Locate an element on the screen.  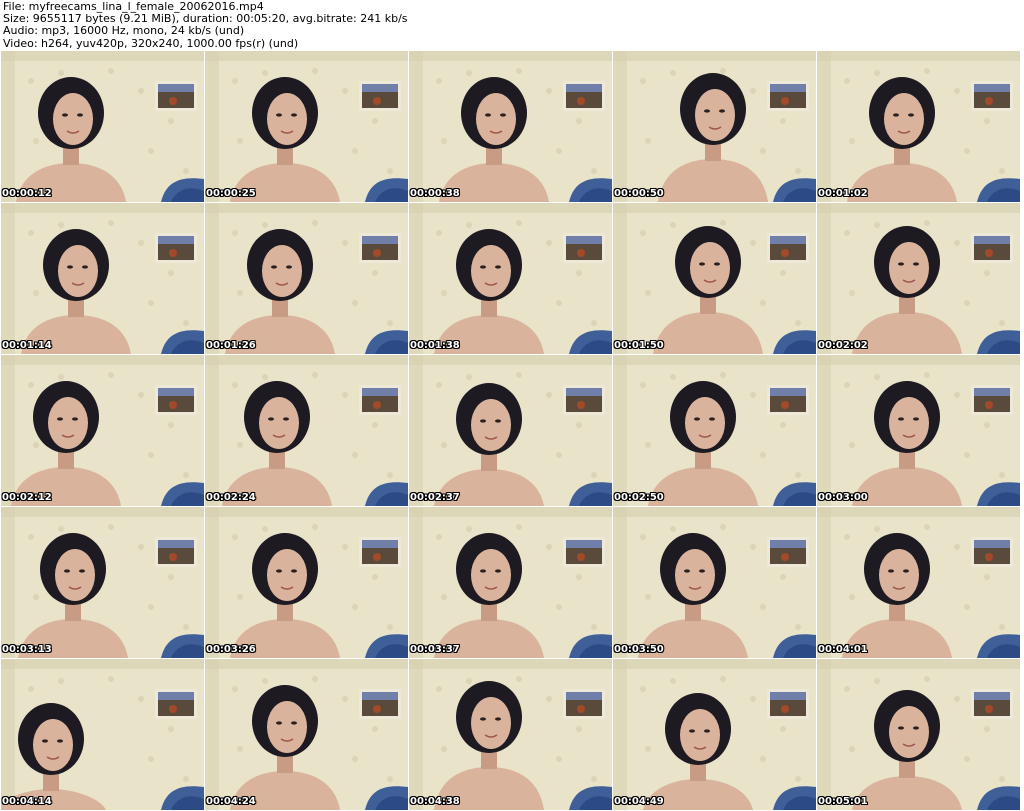
video-thumbnail: 00:04:49 is located at coordinates (714, 734).